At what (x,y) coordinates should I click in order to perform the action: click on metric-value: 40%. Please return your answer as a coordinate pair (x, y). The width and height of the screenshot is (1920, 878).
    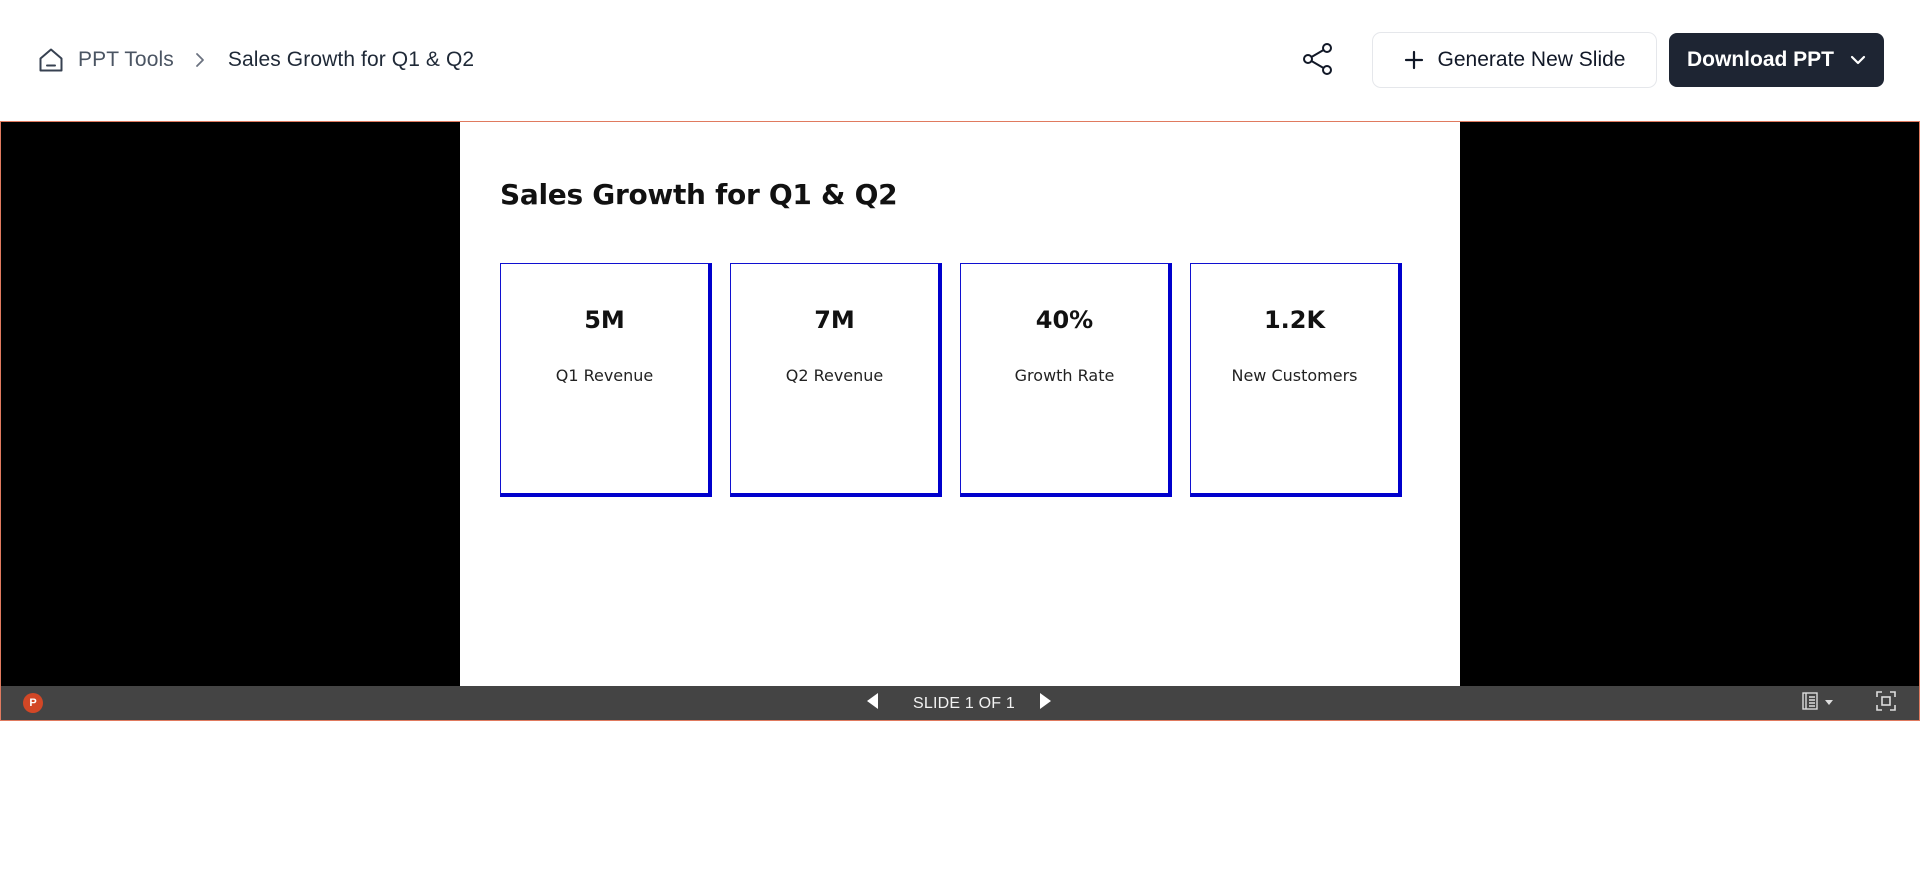
    Looking at the image, I should click on (1064, 320).